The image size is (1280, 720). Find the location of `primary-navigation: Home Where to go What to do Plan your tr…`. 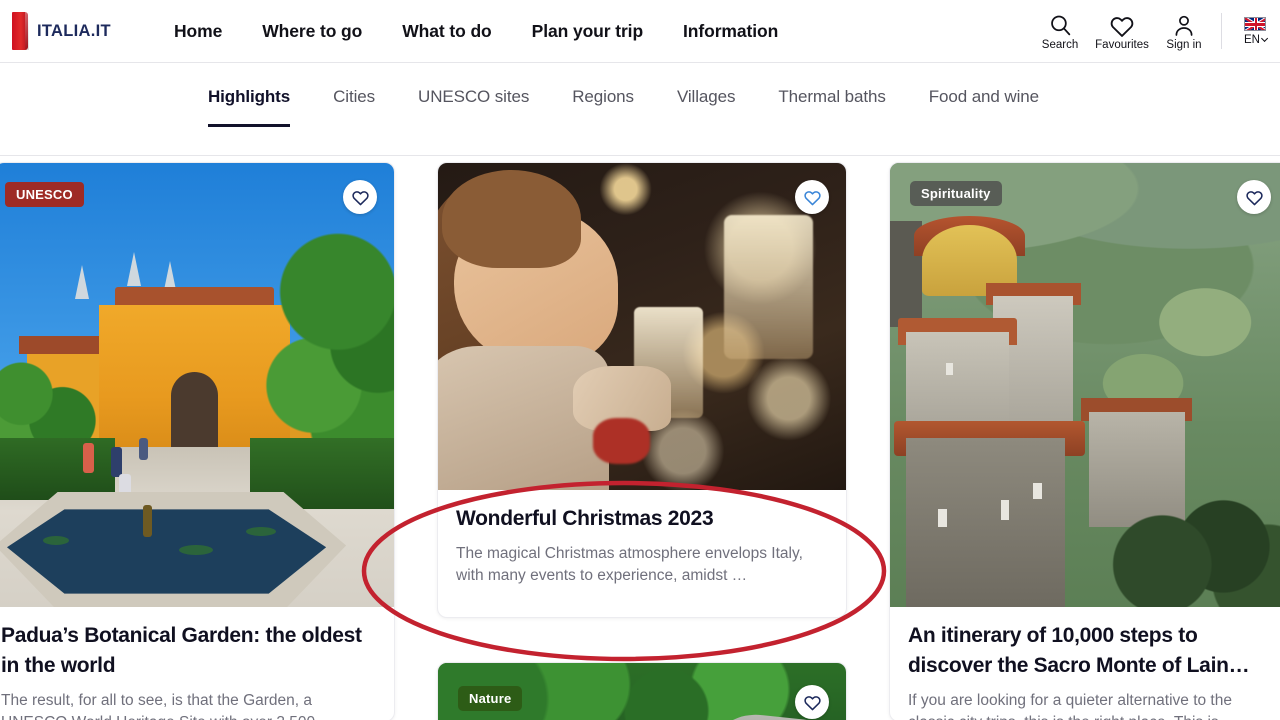

primary-navigation: Home Where to go What to do Plan your tr… is located at coordinates (476, 31).